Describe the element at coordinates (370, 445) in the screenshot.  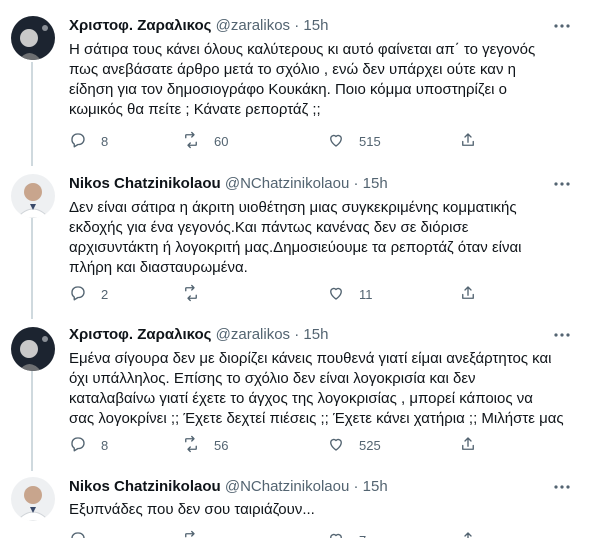
I see `like-count: 525` at that location.